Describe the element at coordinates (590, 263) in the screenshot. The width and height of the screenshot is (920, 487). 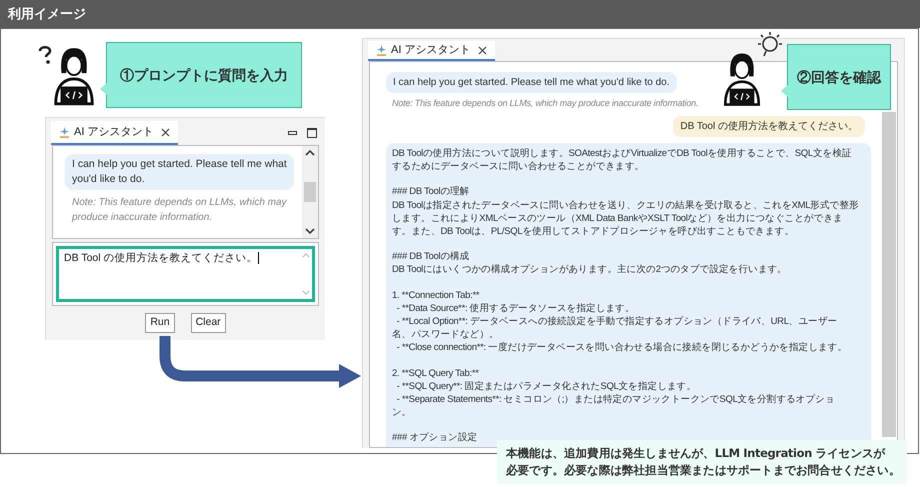
I see `response-paragraph: ### DB Toolの構成 DB Toolにはいくつかの構成オプションがあります。主に次の2つのタブで設定を行います。` at that location.